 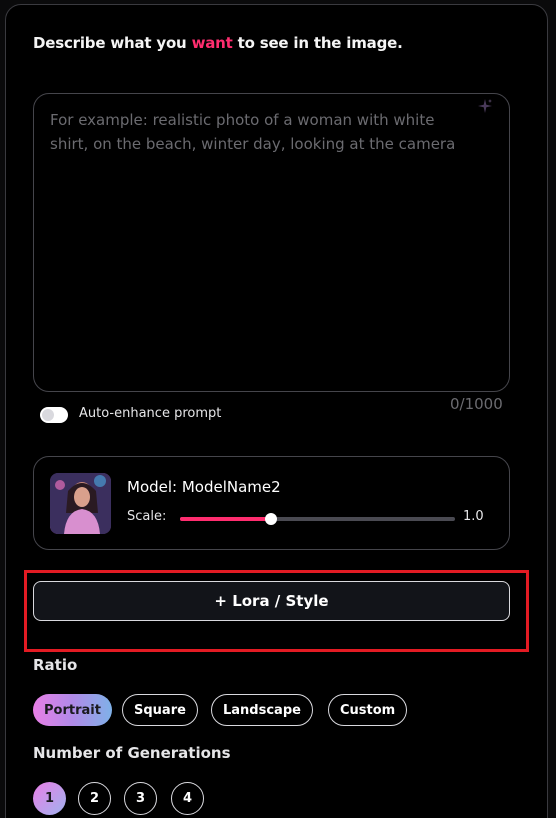 I want to click on model-thumbnail, so click(x=80, y=503).